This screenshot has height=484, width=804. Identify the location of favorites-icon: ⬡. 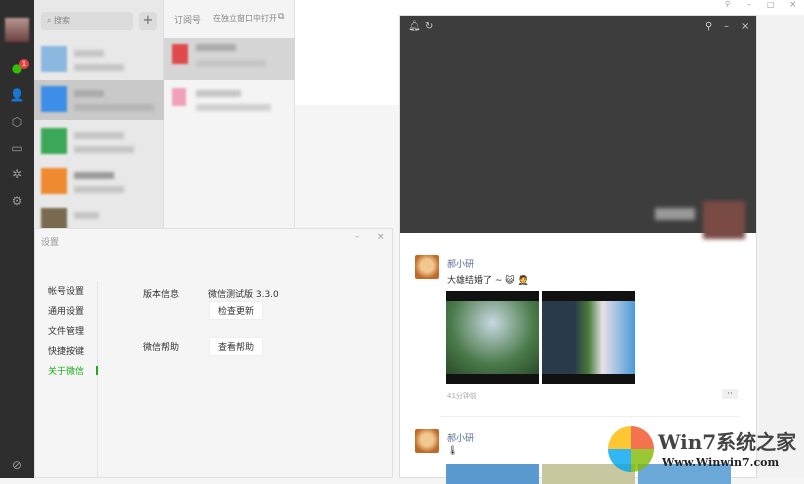
(17, 122).